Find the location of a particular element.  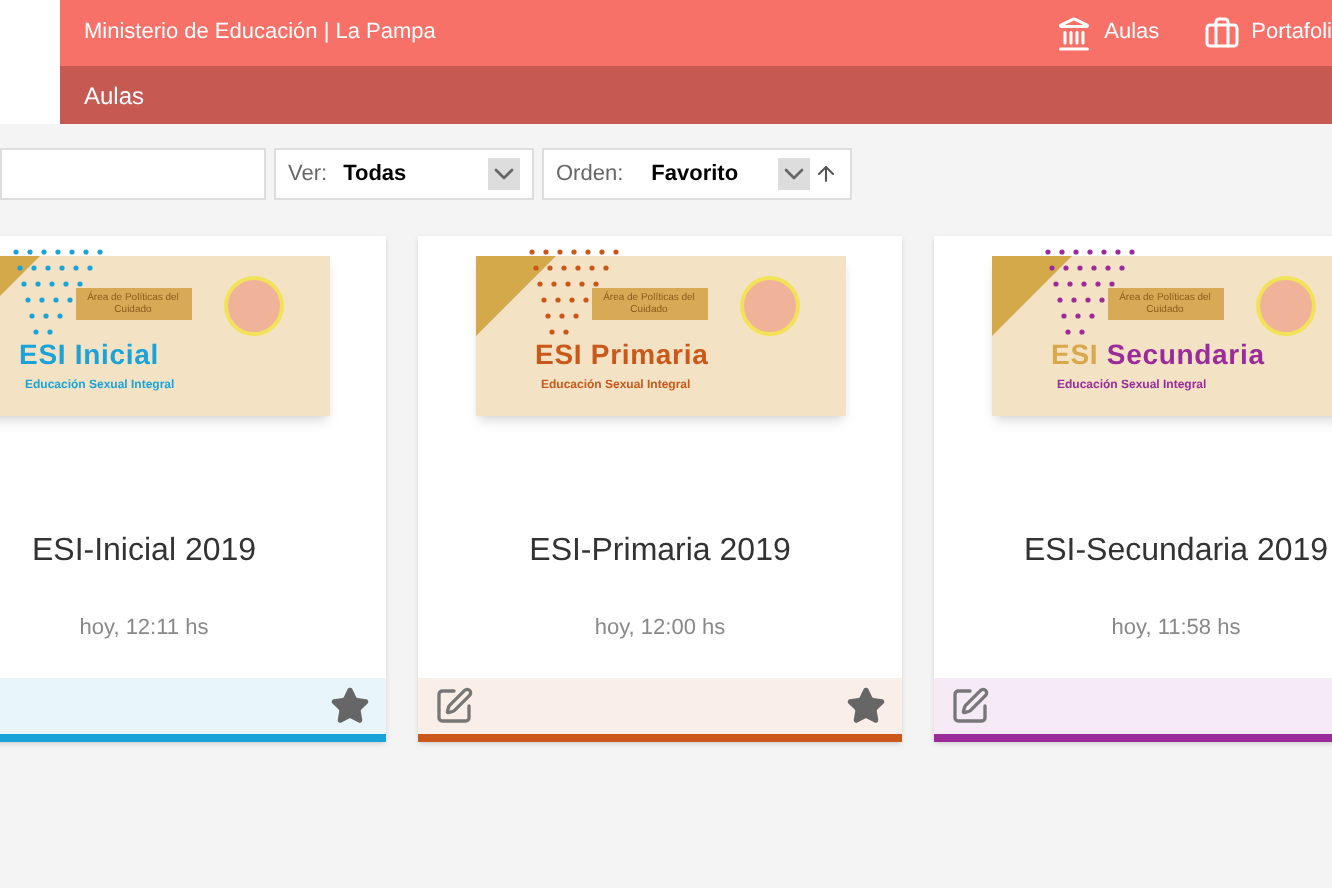

order-select: Orden: Favorito is located at coordinates (697, 174).